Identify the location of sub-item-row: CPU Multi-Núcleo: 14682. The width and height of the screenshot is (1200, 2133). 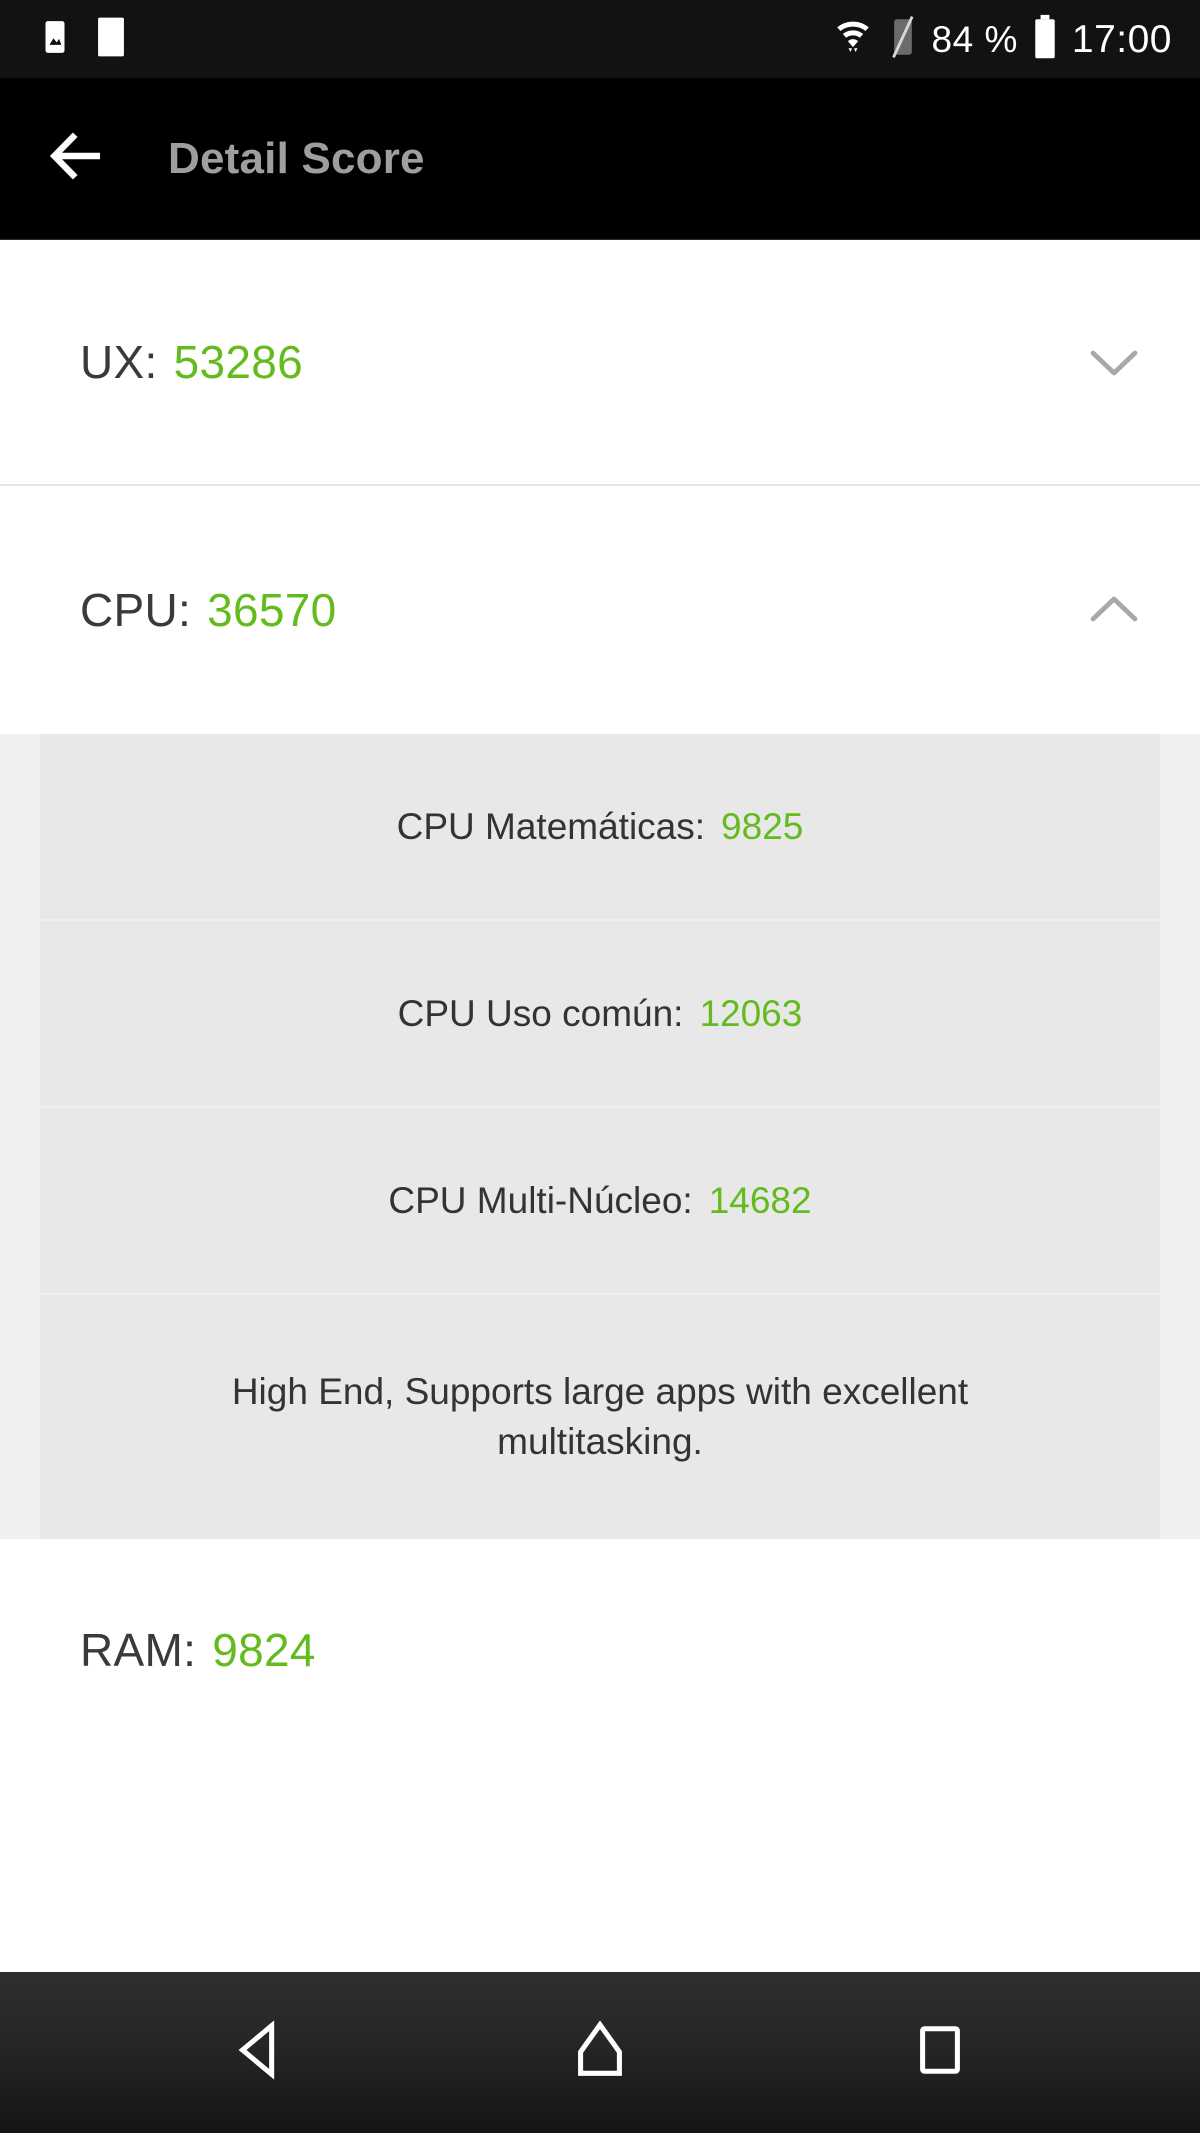
(600, 1201).